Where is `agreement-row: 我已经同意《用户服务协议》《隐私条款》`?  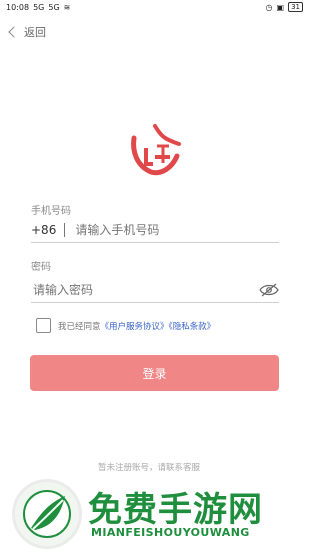
agreement-row: 我已经同意《用户服务协议》《隐私条款》 is located at coordinates (125, 325).